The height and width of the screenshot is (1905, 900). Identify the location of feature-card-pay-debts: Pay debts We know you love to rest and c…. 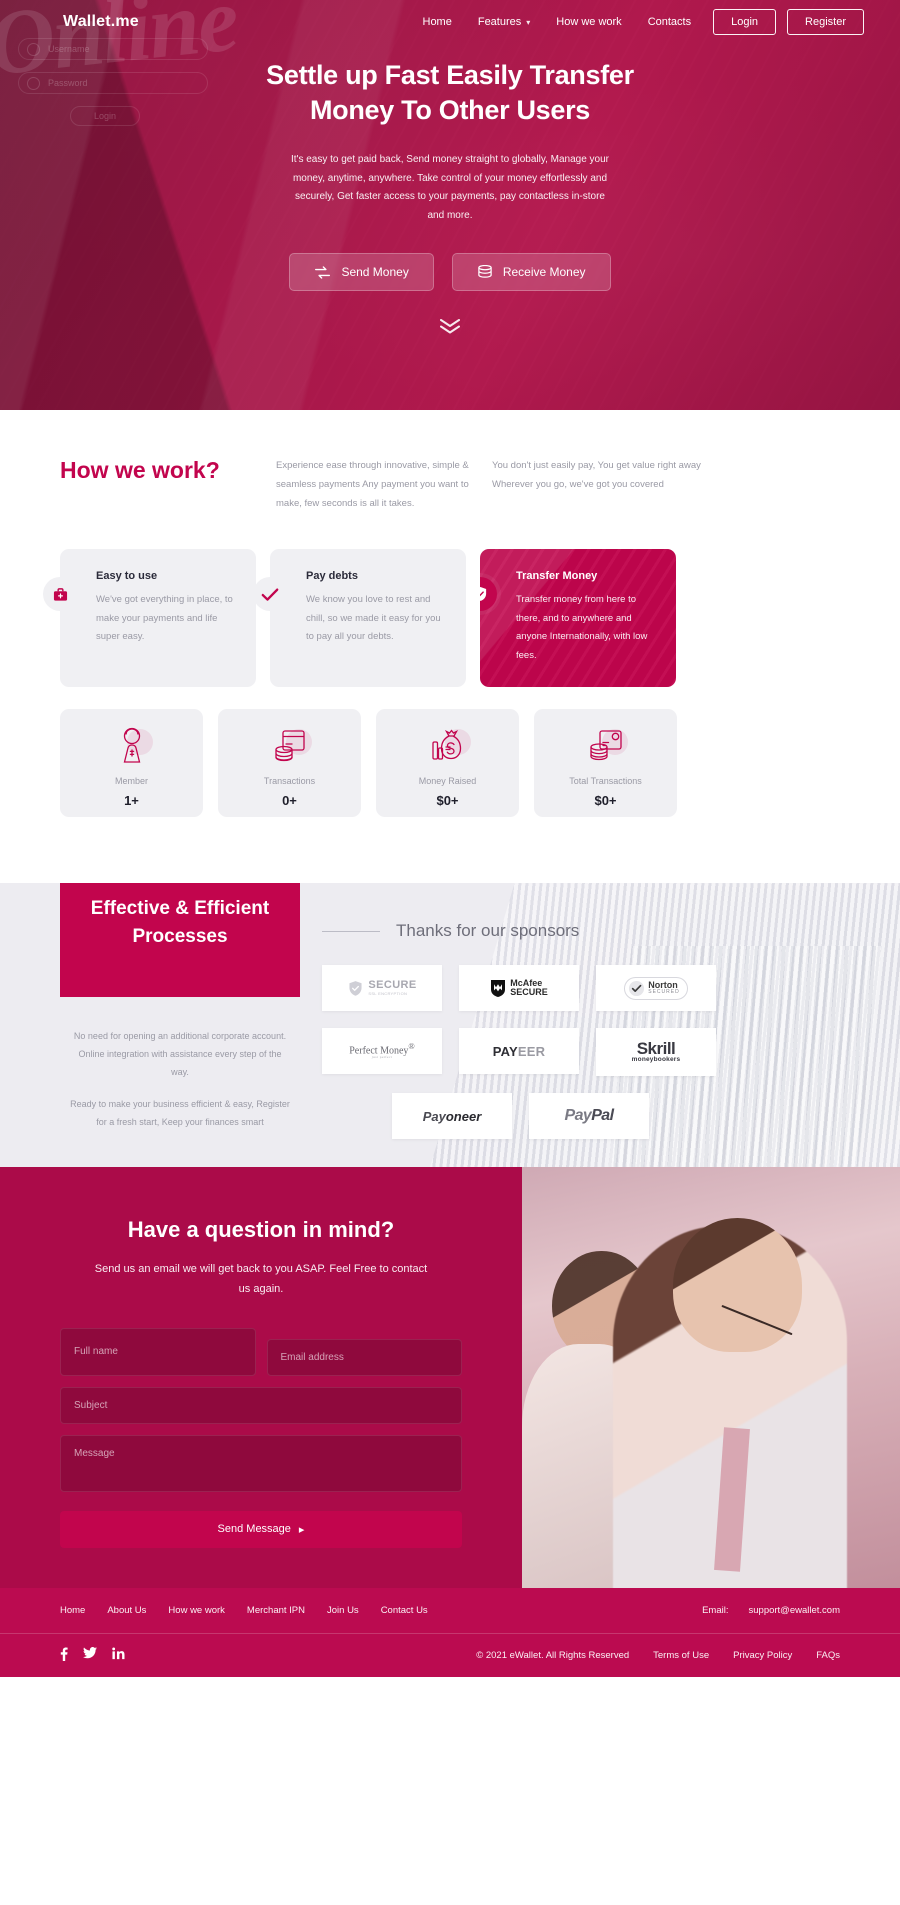
(359, 618).